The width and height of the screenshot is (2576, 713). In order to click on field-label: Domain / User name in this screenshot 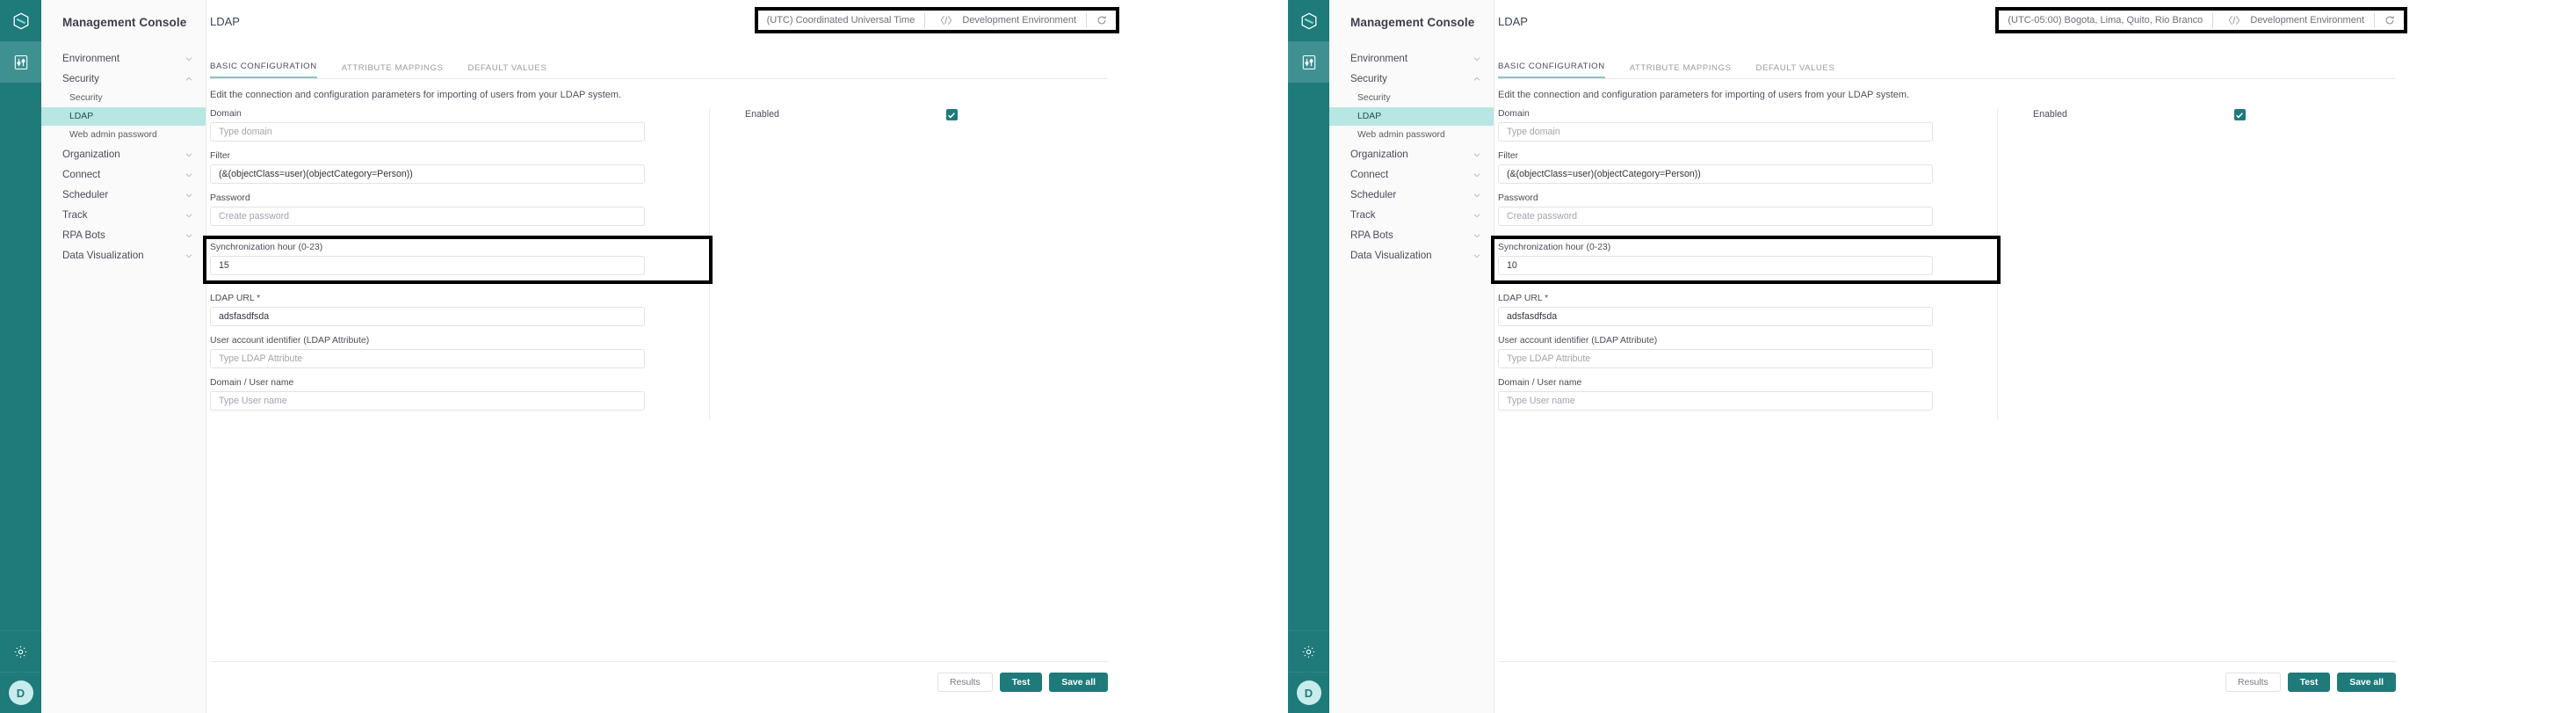, I will do `click(1540, 383)`.